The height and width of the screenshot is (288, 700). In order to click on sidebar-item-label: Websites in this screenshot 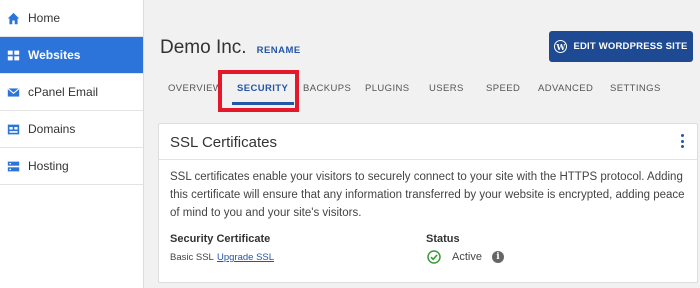, I will do `click(54, 55)`.